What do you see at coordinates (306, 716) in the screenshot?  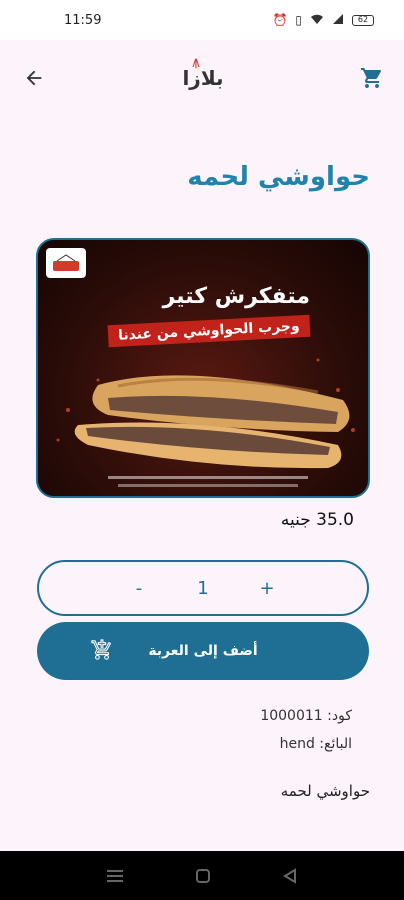 I see `product-code: كود: 1000011` at bounding box center [306, 716].